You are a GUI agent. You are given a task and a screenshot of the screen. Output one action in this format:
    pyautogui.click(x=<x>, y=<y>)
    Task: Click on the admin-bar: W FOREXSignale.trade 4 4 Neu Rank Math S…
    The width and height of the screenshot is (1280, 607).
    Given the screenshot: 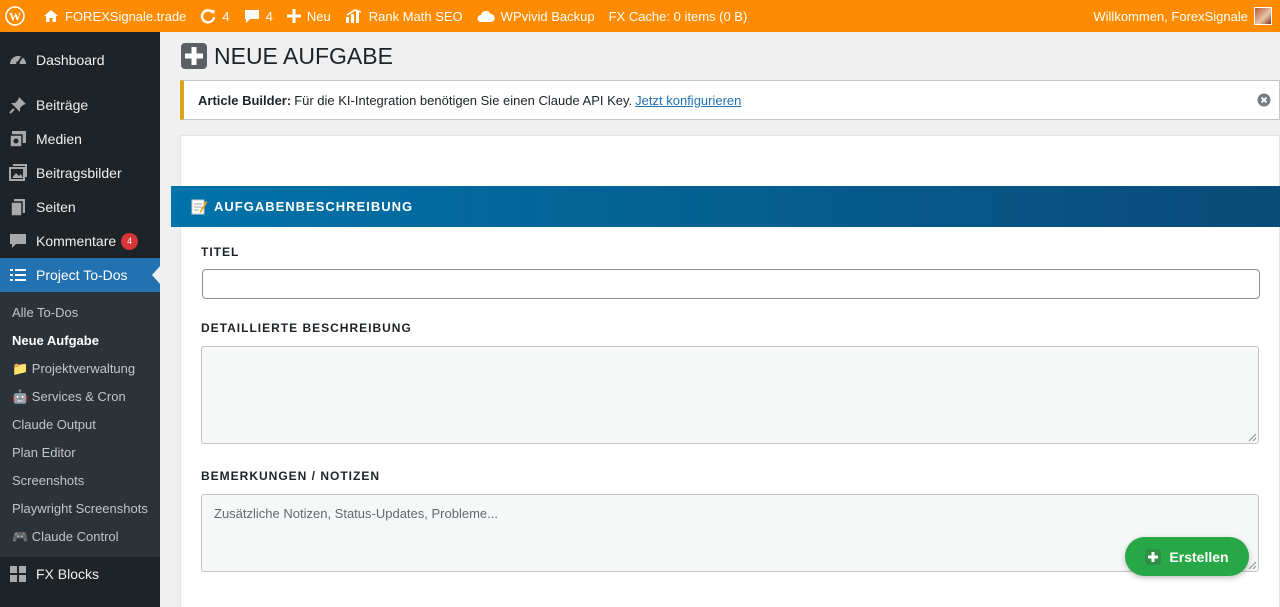 What is the action you would take?
    pyautogui.click(x=640, y=16)
    